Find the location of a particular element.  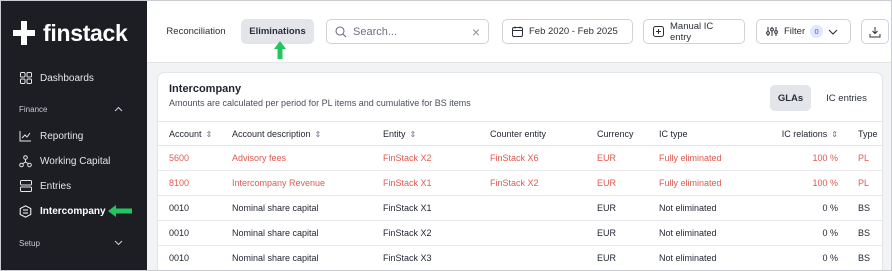

sidebar-item-label: Entries is located at coordinates (56, 186).